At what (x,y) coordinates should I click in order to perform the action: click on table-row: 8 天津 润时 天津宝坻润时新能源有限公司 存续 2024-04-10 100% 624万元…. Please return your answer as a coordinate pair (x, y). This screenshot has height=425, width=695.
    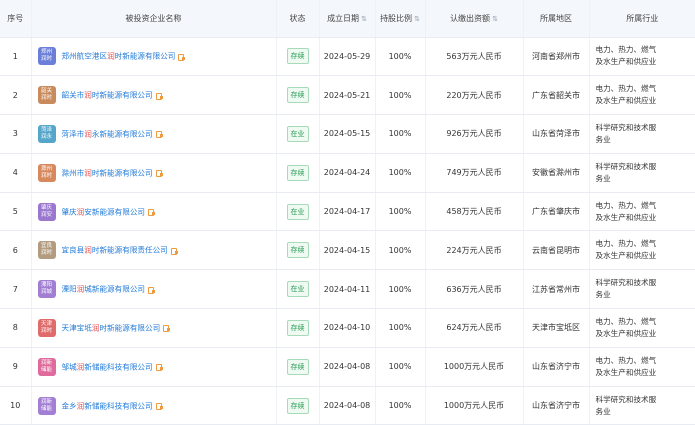
    Looking at the image, I should click on (347, 328).